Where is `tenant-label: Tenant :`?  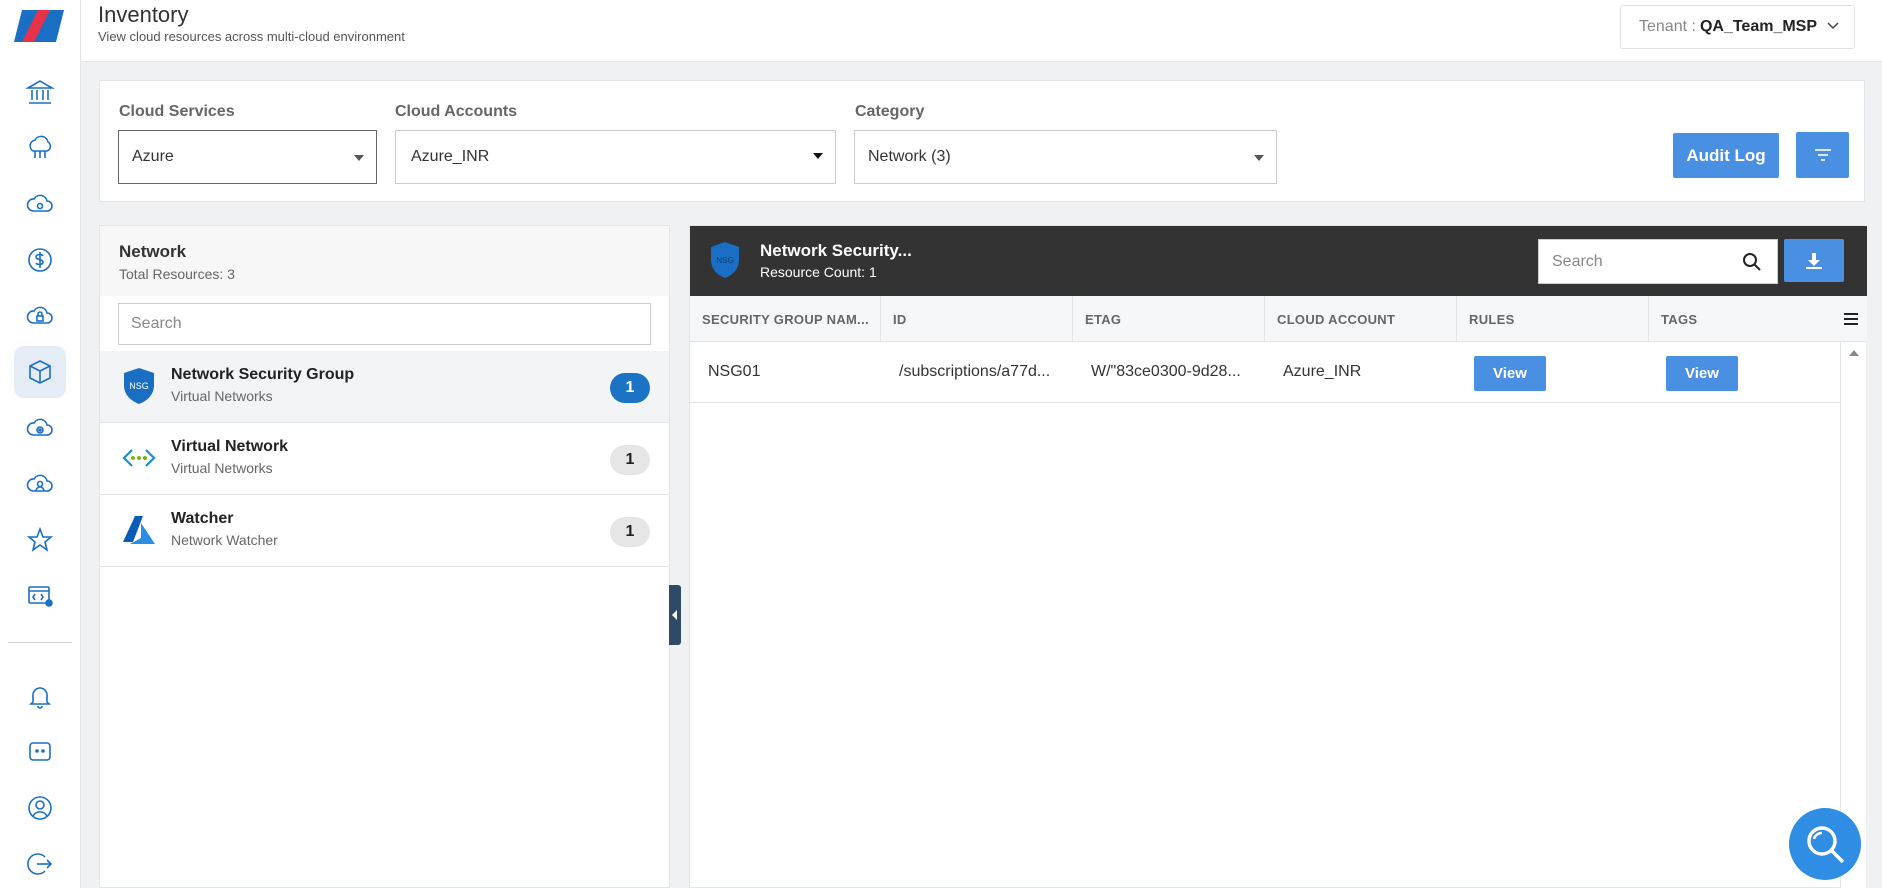 tenant-label: Tenant : is located at coordinates (1667, 26).